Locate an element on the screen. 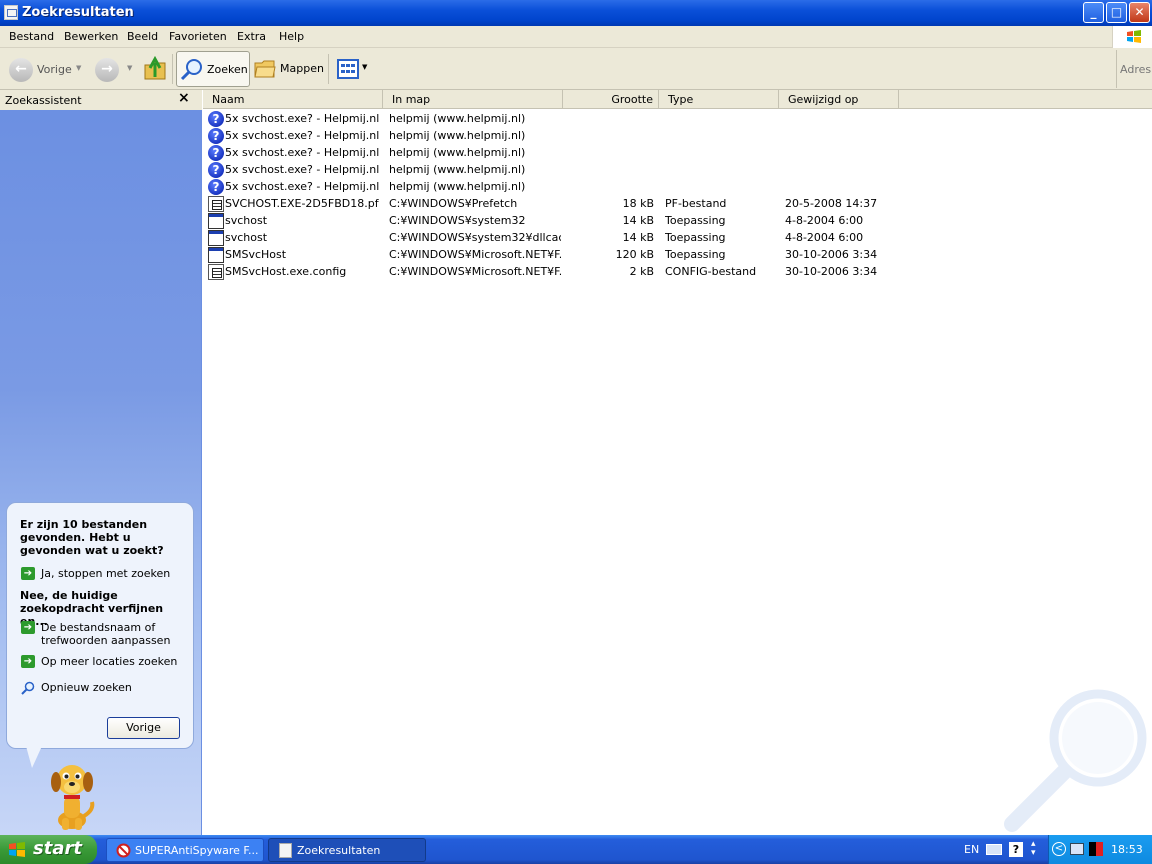 This screenshot has width=1152, height=864. taskbar-item-label: Zoekresultaten is located at coordinates (339, 850).